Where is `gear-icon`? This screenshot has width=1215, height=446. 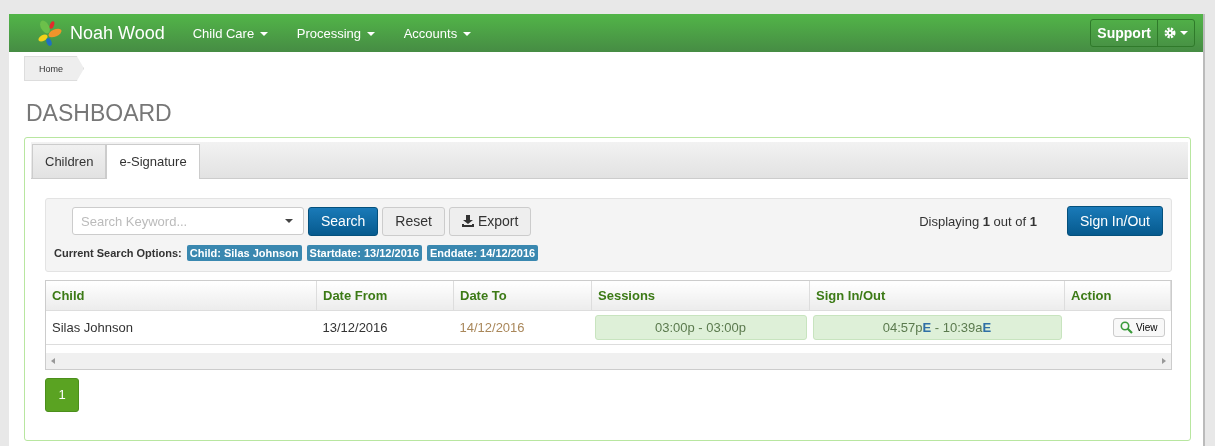
gear-icon is located at coordinates (1170, 33).